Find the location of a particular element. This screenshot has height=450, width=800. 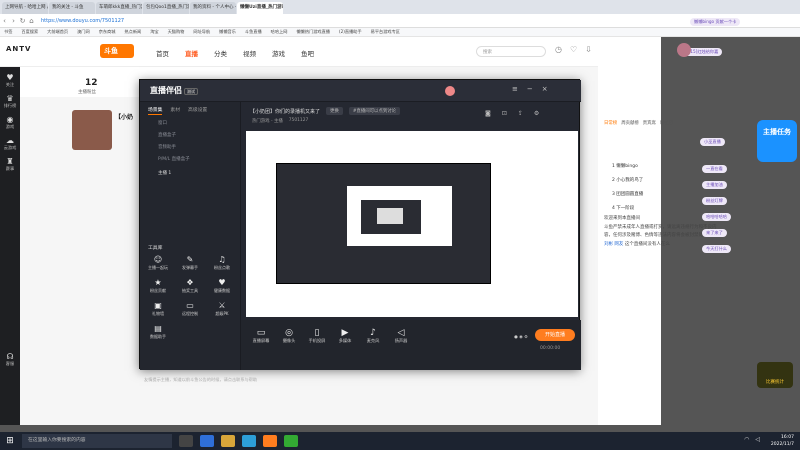

scene-item: P/M/L 直播盒子 is located at coordinates (191, 159).